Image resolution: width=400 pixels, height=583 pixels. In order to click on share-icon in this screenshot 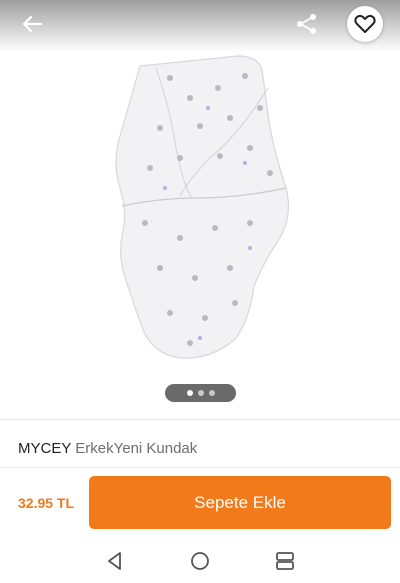, I will do `click(306, 24)`.